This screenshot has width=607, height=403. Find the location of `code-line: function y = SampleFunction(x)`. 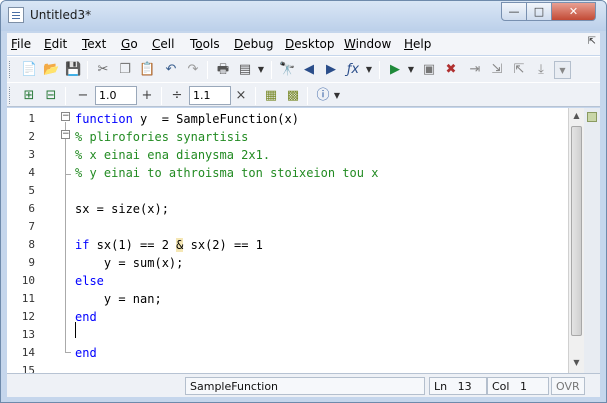

code-line: function y = SampleFunction(x) is located at coordinates (187, 119).